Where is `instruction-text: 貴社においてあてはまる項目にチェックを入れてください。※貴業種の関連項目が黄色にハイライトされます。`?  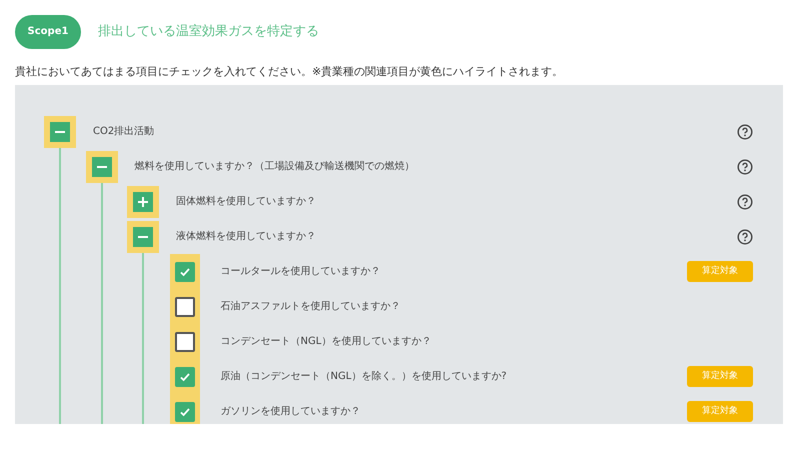
instruction-text: 貴社においてあてはまる項目にチェックを入れてください。※貴業種の関連項目が黄色にハイライトされます。 is located at coordinates (289, 72).